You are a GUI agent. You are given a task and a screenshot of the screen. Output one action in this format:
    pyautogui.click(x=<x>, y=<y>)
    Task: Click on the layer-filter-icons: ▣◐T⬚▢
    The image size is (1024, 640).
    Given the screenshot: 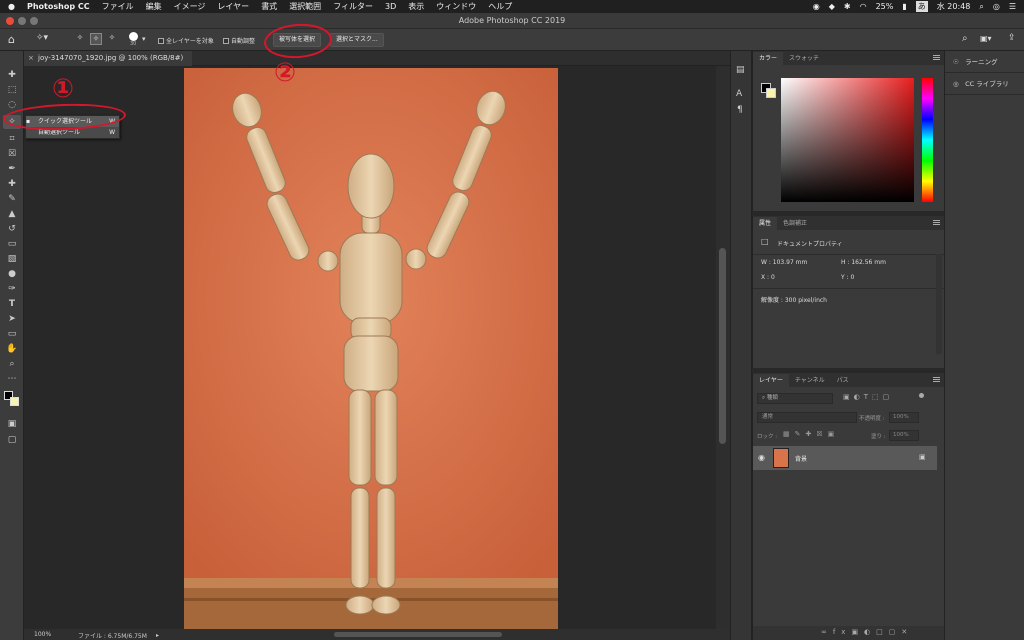 What is the action you would take?
    pyautogui.click(x=868, y=397)
    